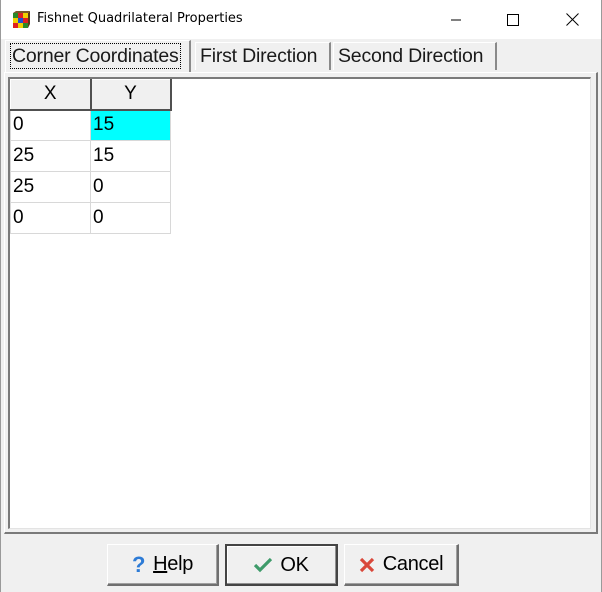  I want to click on tab-first-direction: First Direction, so click(263, 56).